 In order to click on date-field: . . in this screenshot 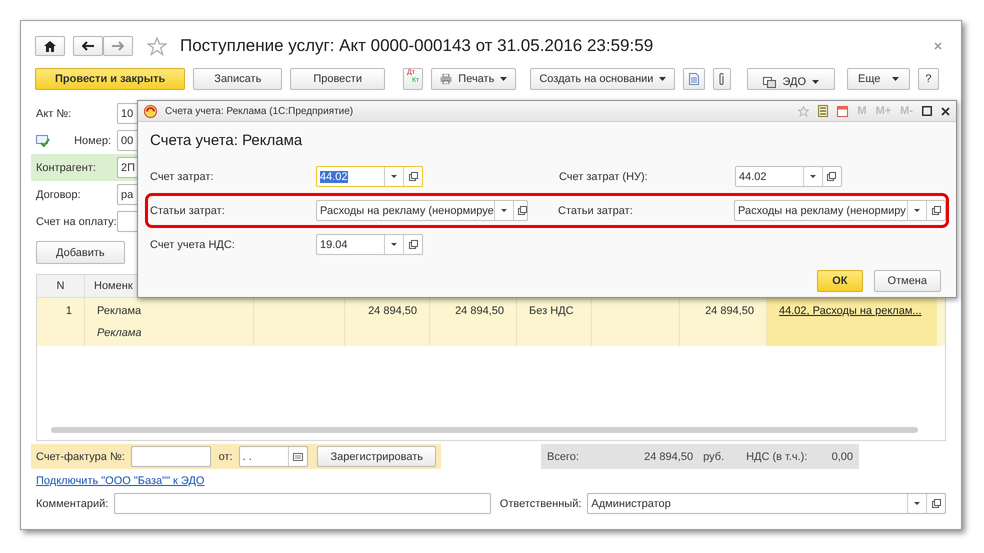, I will do `click(273, 456)`.